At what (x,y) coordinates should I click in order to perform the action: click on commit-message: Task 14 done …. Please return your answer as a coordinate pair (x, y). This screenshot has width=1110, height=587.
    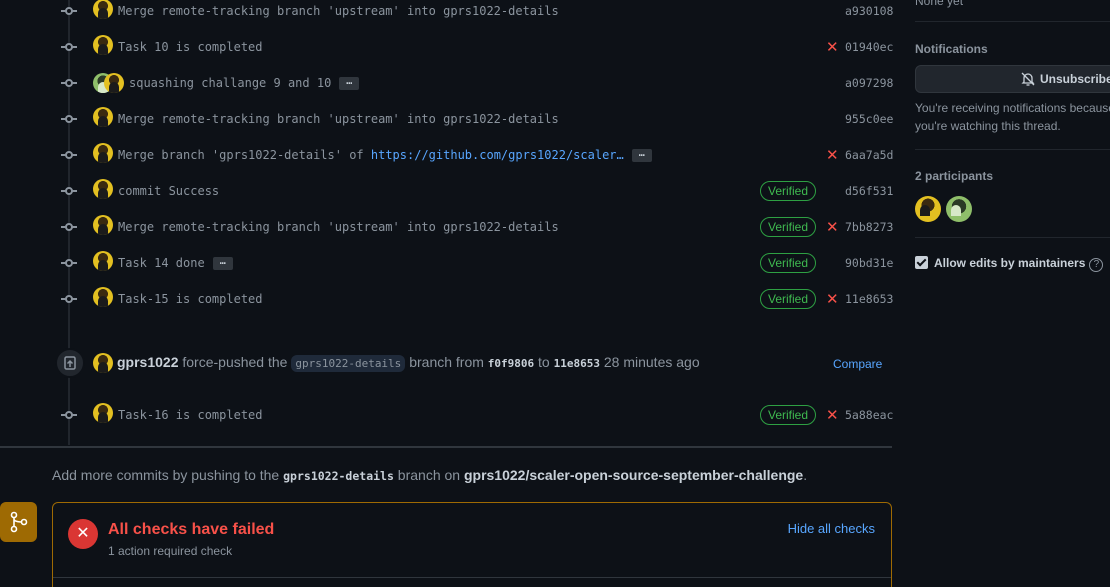
    Looking at the image, I should click on (175, 263).